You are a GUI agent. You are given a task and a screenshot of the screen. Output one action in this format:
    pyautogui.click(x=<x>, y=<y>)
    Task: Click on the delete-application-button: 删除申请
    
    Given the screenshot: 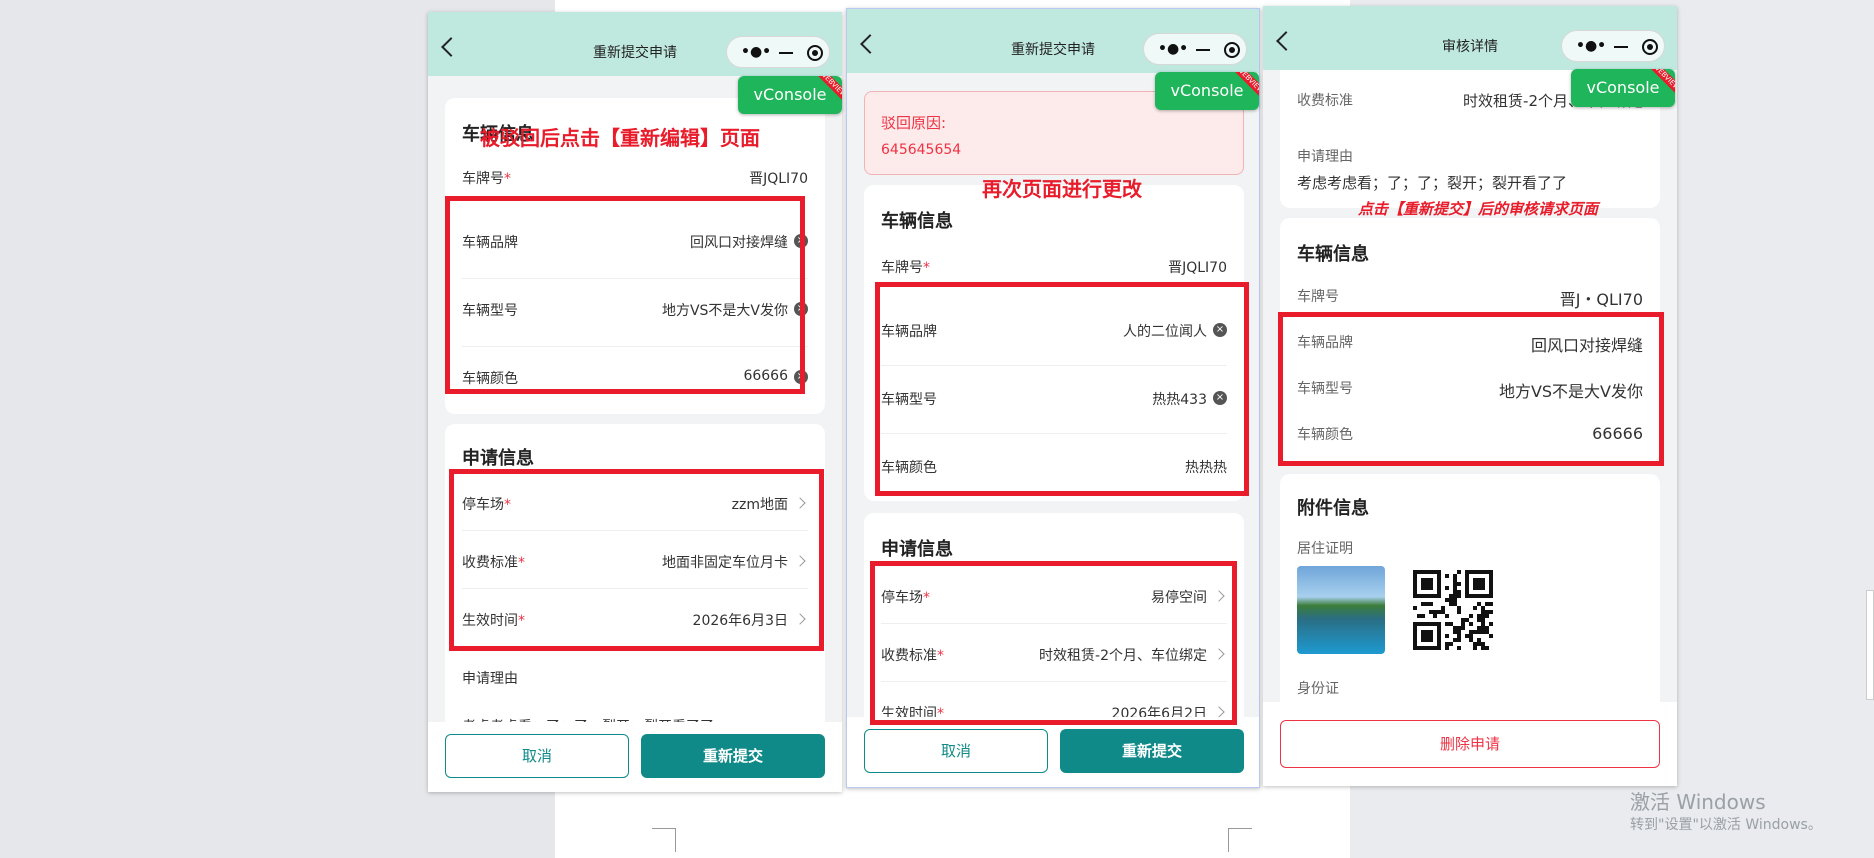 What is the action you would take?
    pyautogui.click(x=1470, y=744)
    